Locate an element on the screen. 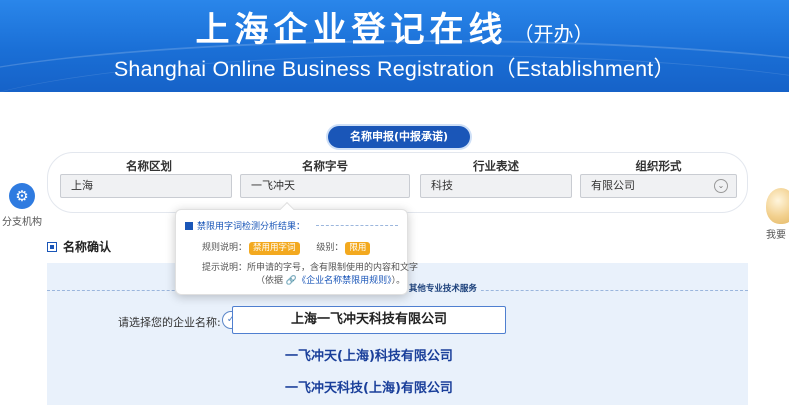 Image resolution: width=789 pixels, height=405 pixels. tooltip-title: 禁限用字词检测分析结果： is located at coordinates (245, 225).